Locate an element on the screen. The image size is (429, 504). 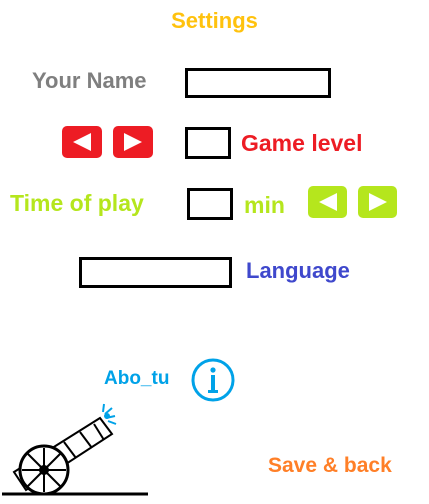
about-link: Abo_tu is located at coordinates (140, 379).